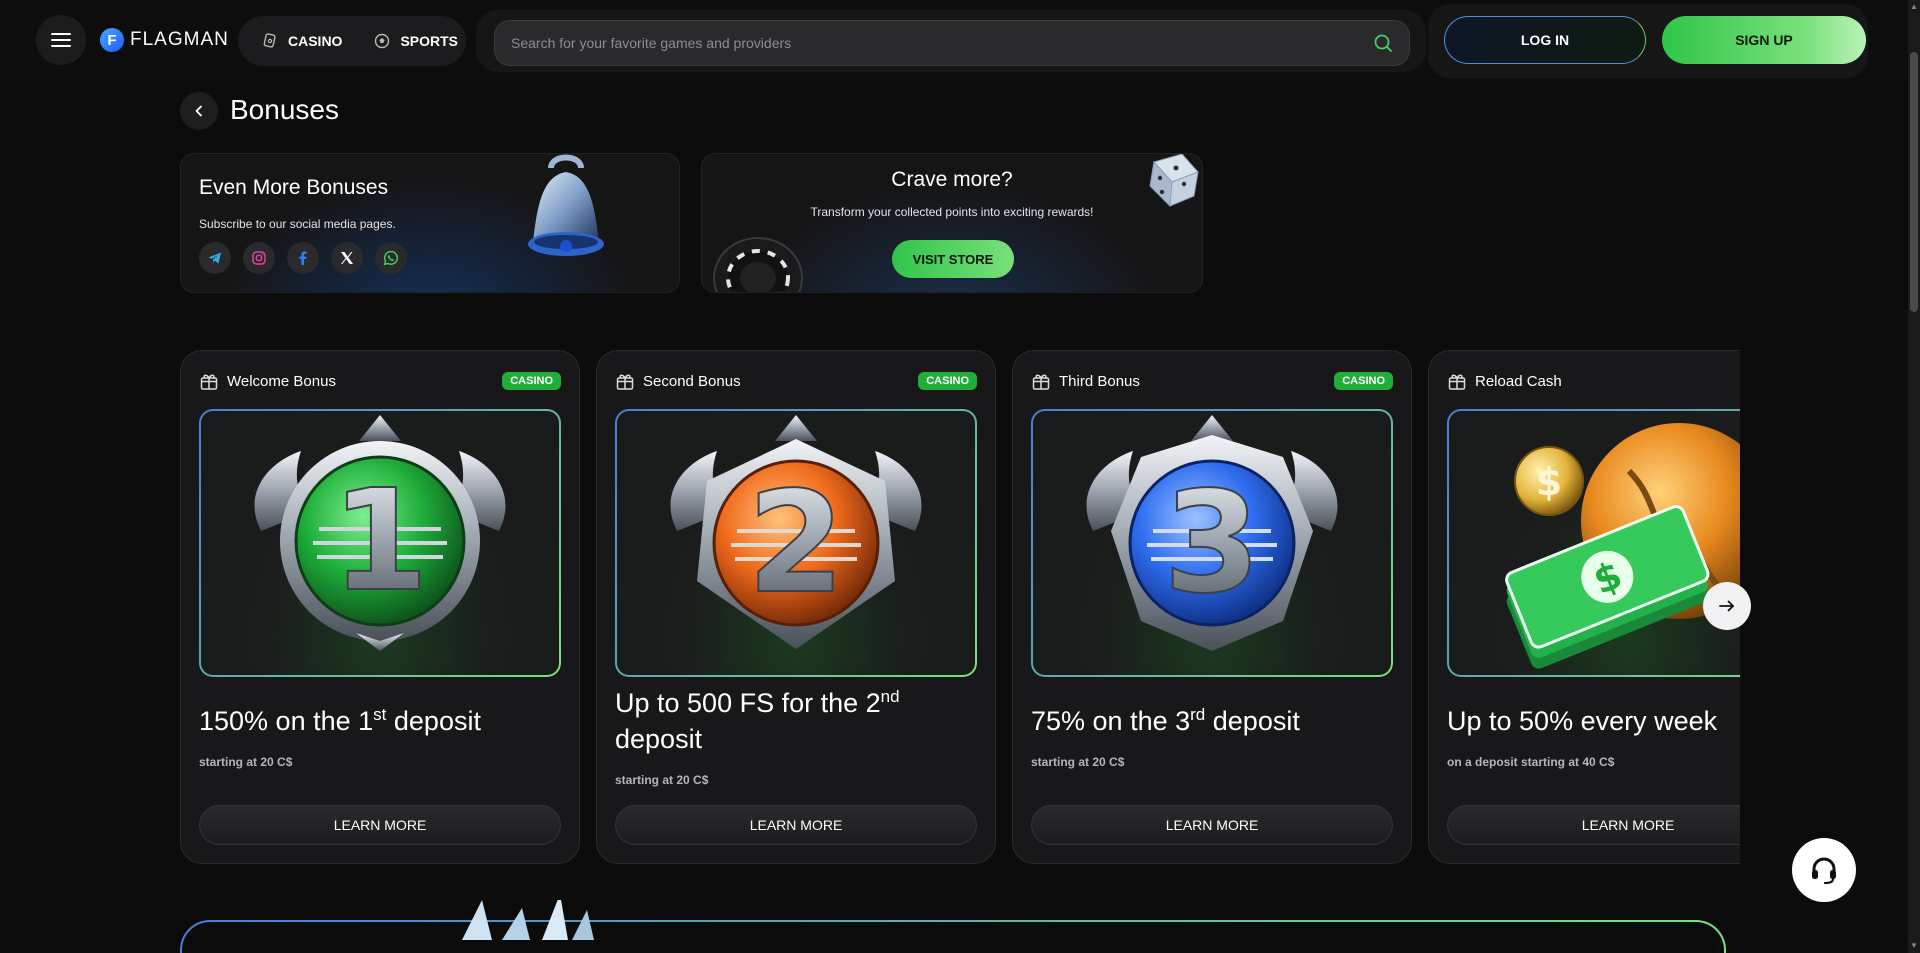  I want to click on medal-2-icon: 2, so click(796, 532).